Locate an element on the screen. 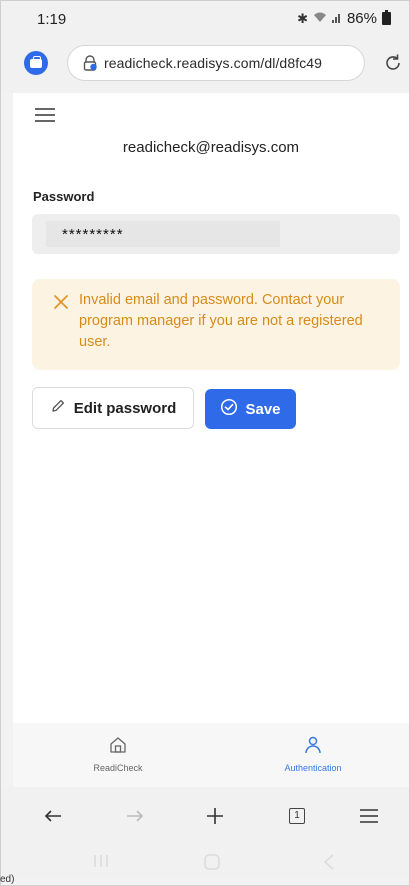  signal-icon is located at coordinates (336, 18).